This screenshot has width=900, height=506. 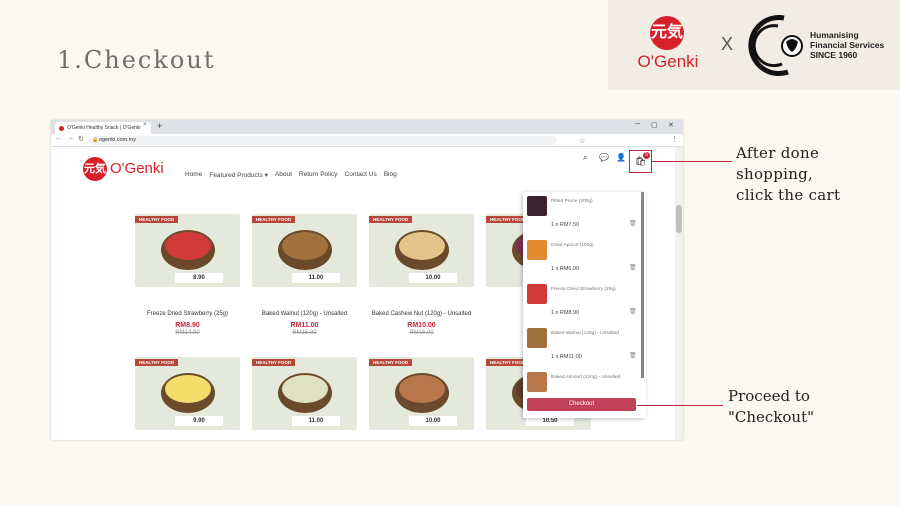 What do you see at coordinates (421, 325) in the screenshot?
I see `product-price: RM10.00` at bounding box center [421, 325].